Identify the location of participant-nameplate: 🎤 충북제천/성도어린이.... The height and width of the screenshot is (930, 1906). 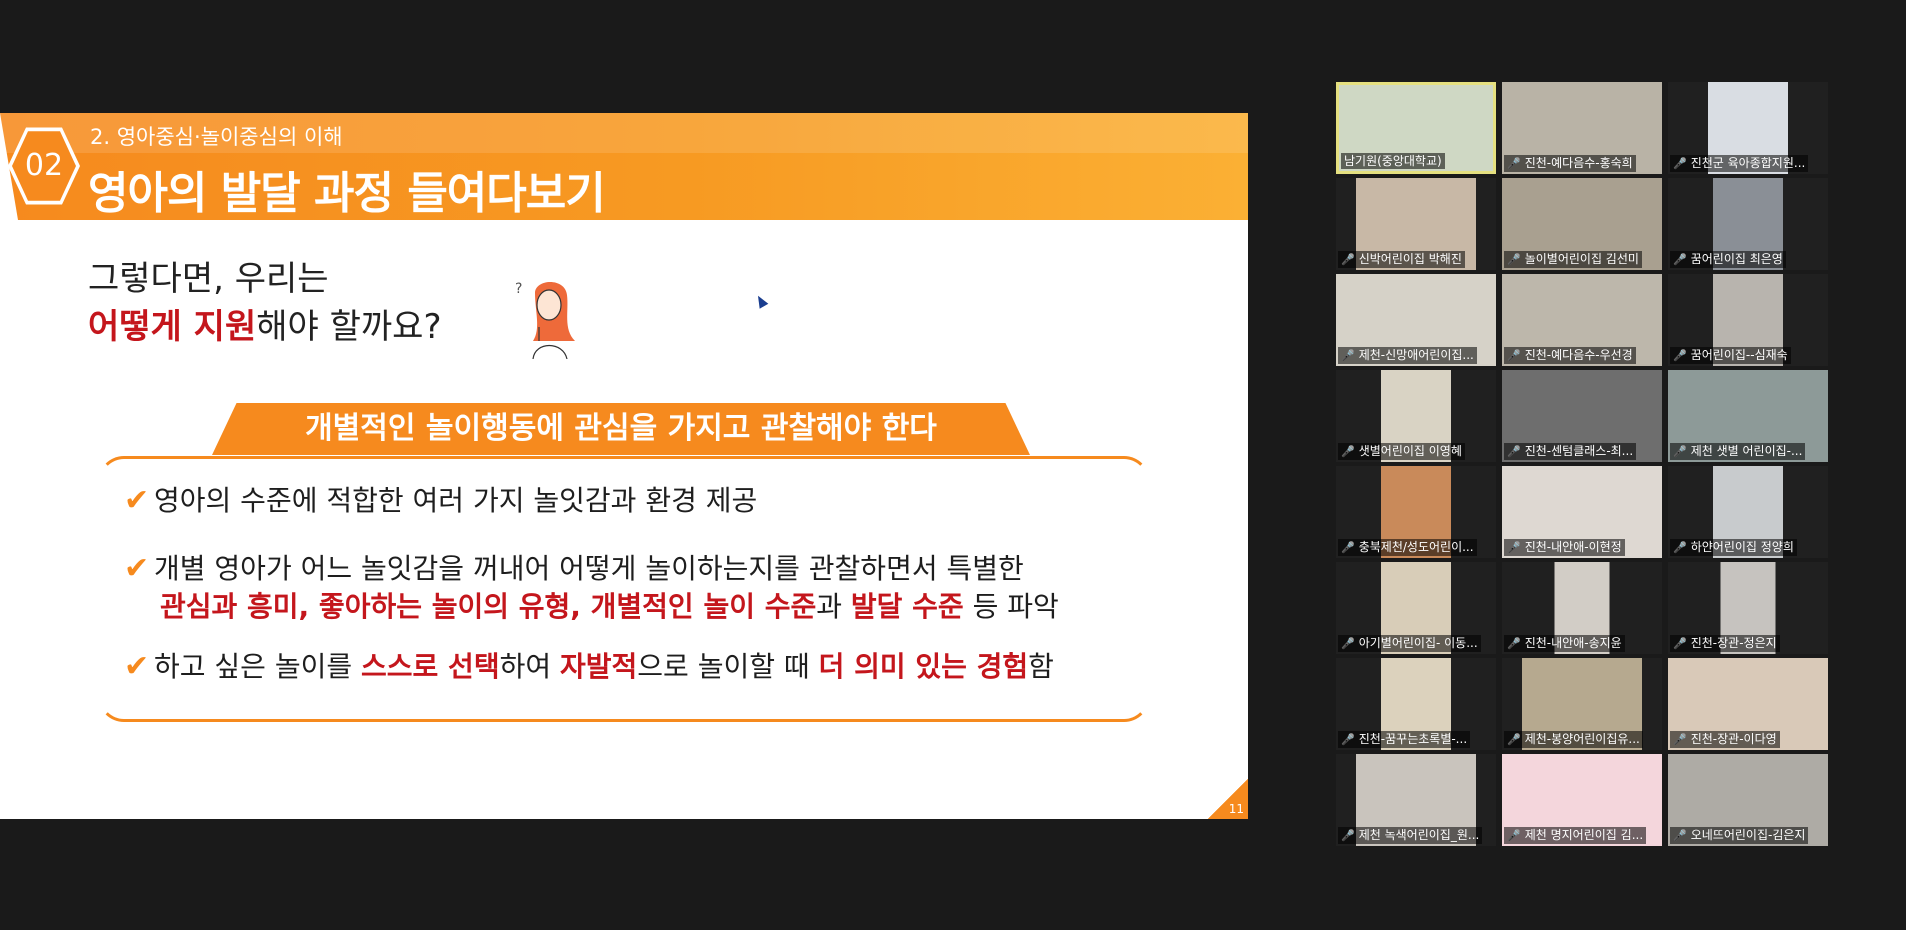
(1407, 547).